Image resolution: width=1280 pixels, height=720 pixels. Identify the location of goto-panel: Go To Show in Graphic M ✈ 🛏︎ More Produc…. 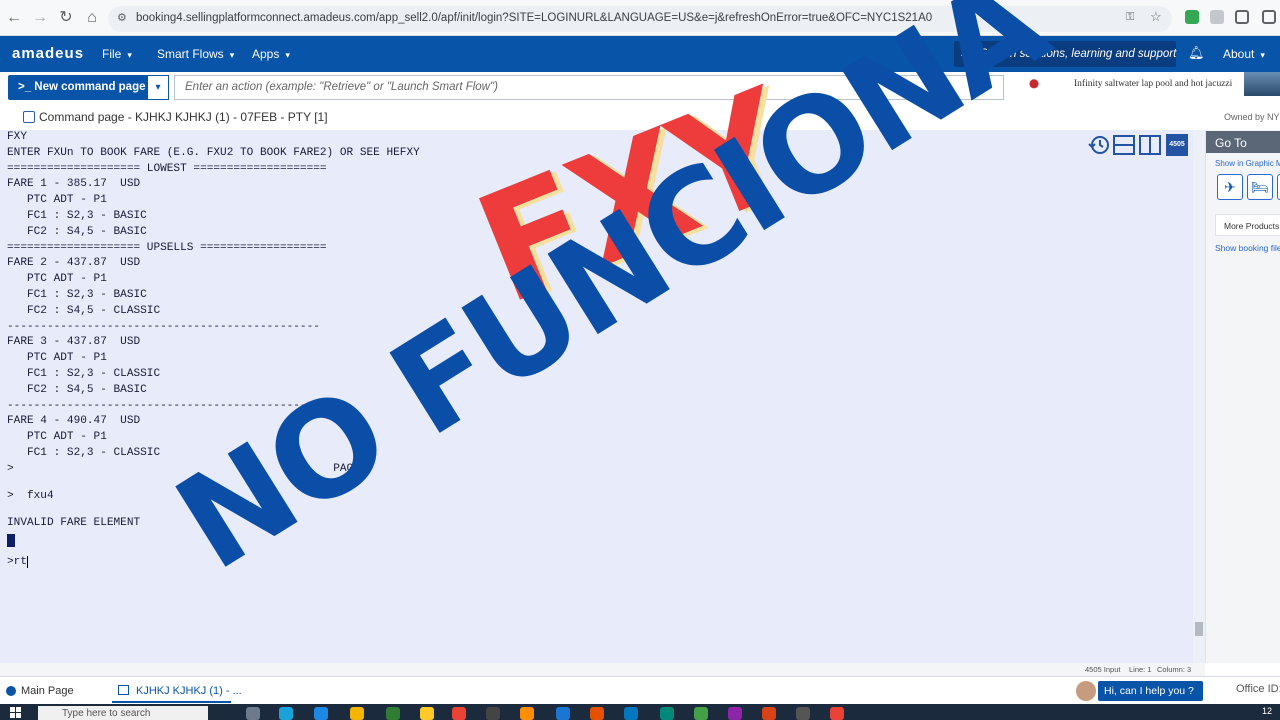
(1242, 396).